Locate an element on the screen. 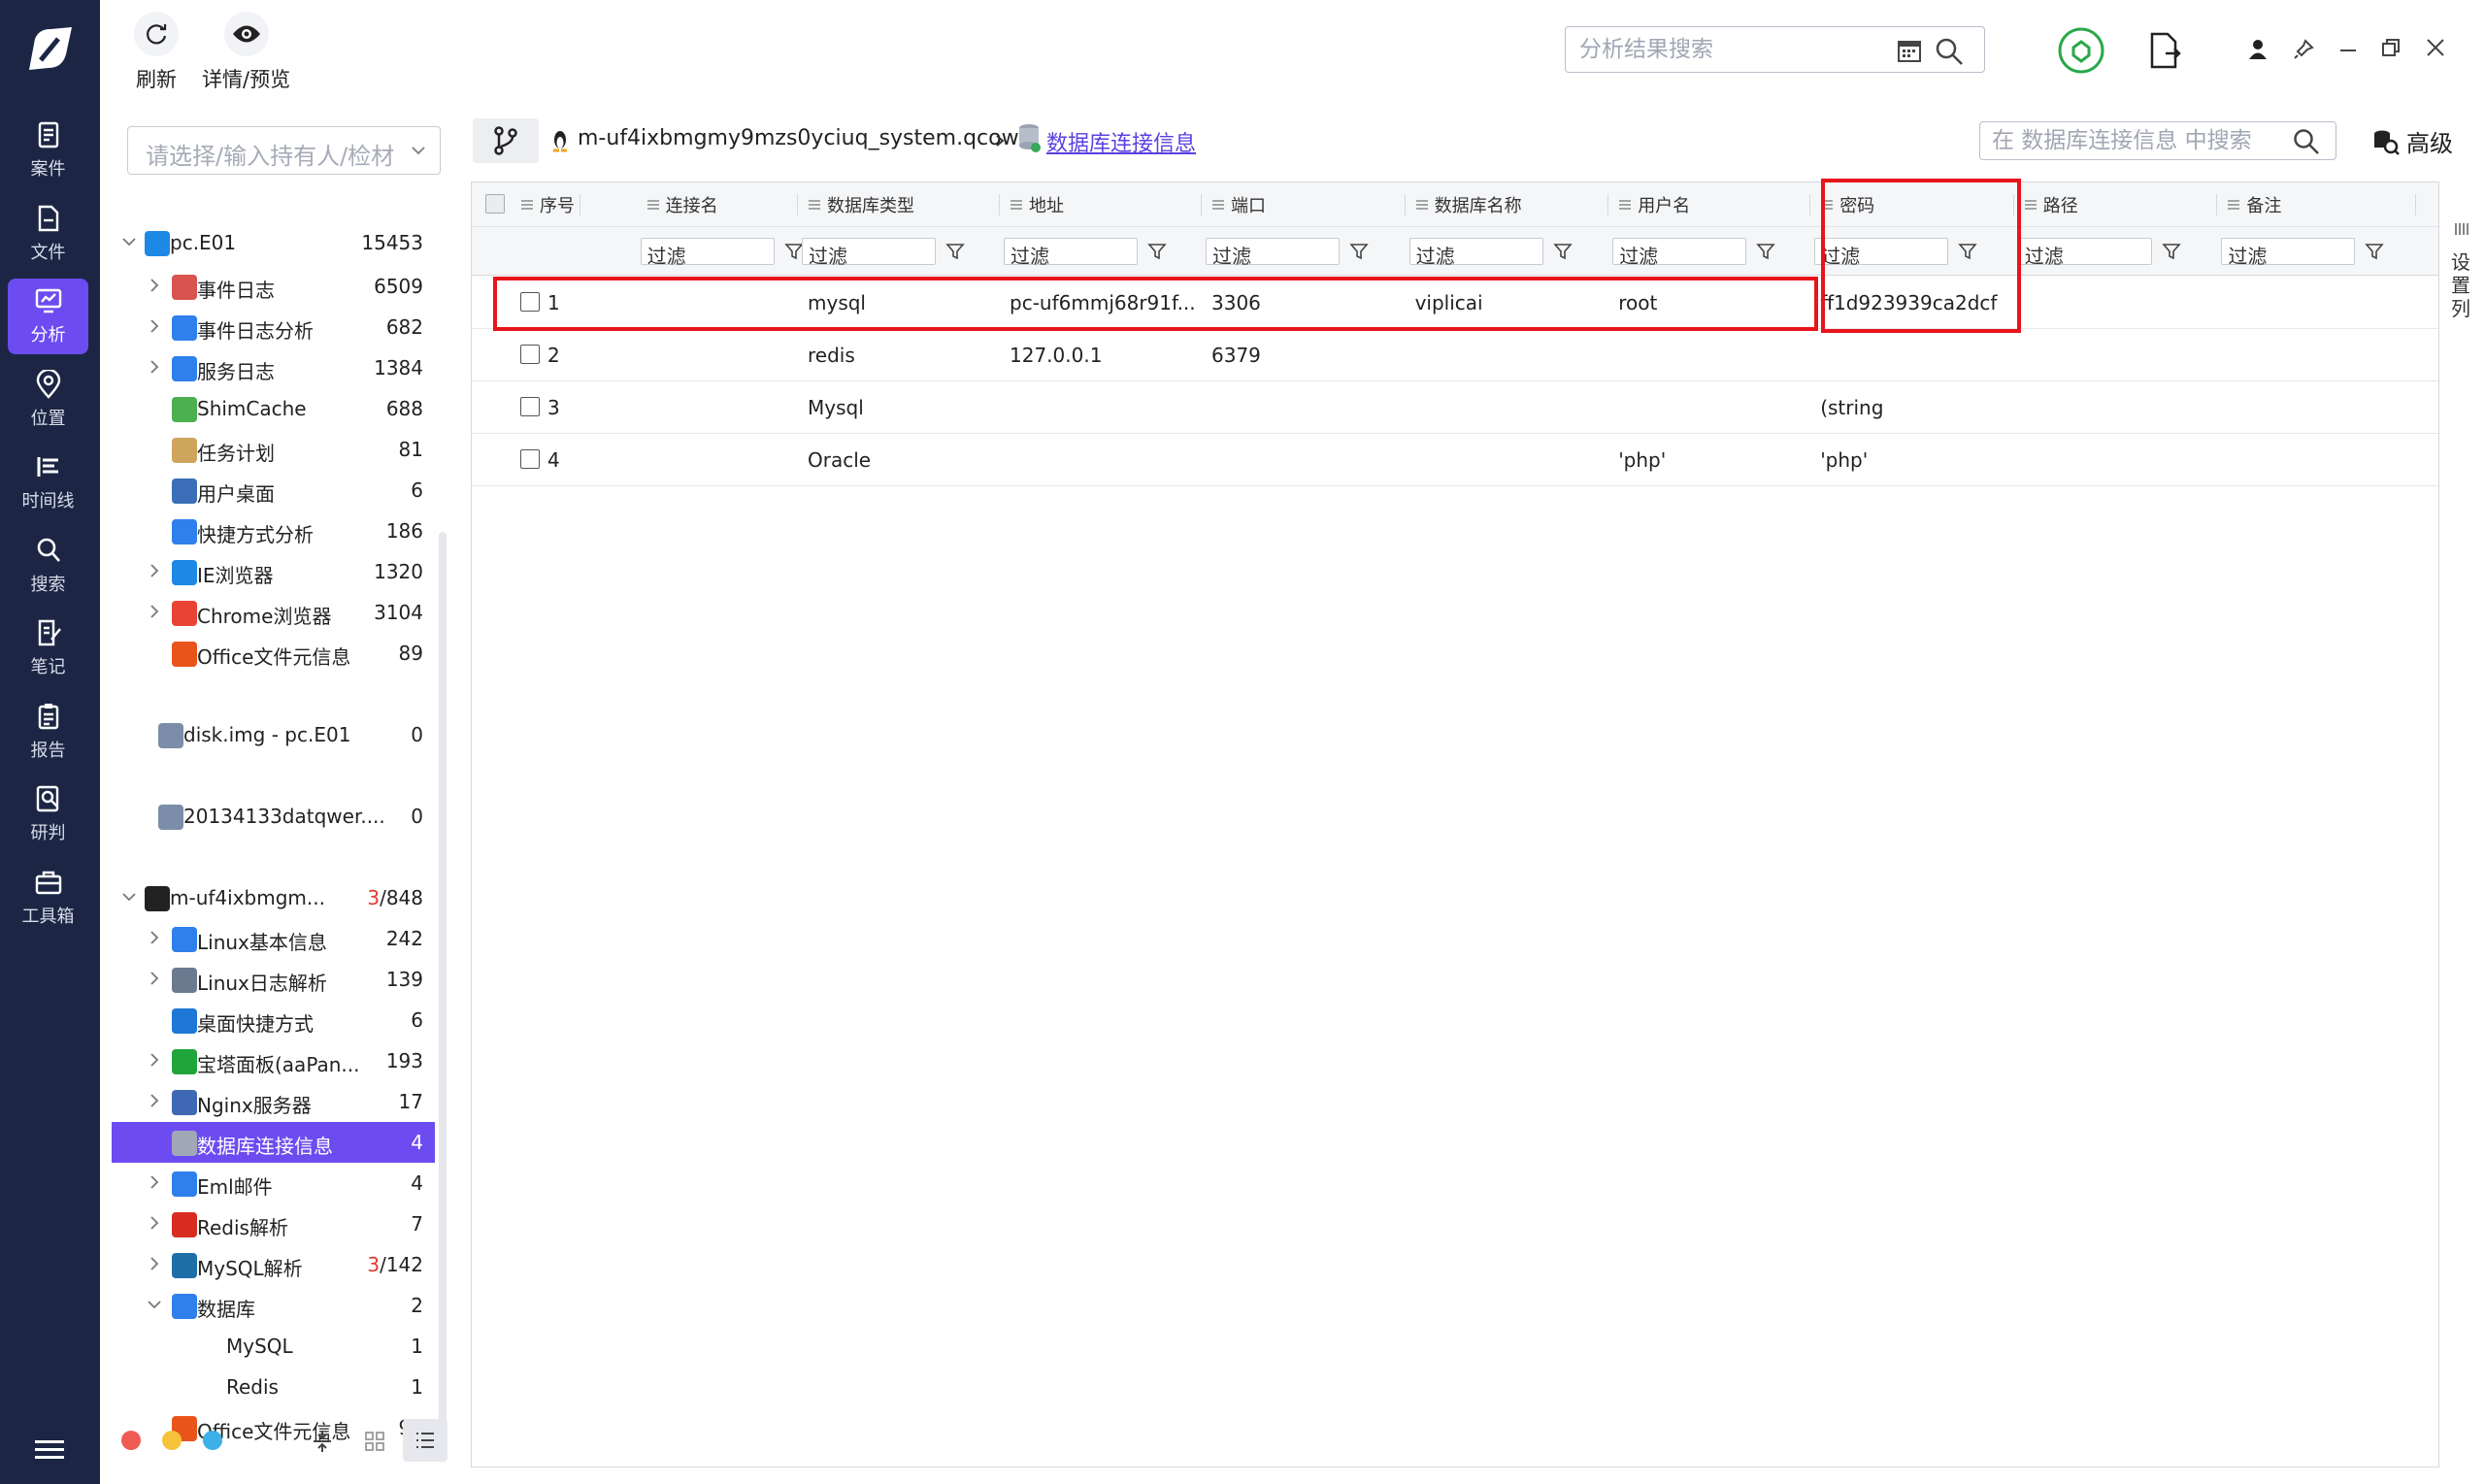  list-view-button is located at coordinates (425, 1440).